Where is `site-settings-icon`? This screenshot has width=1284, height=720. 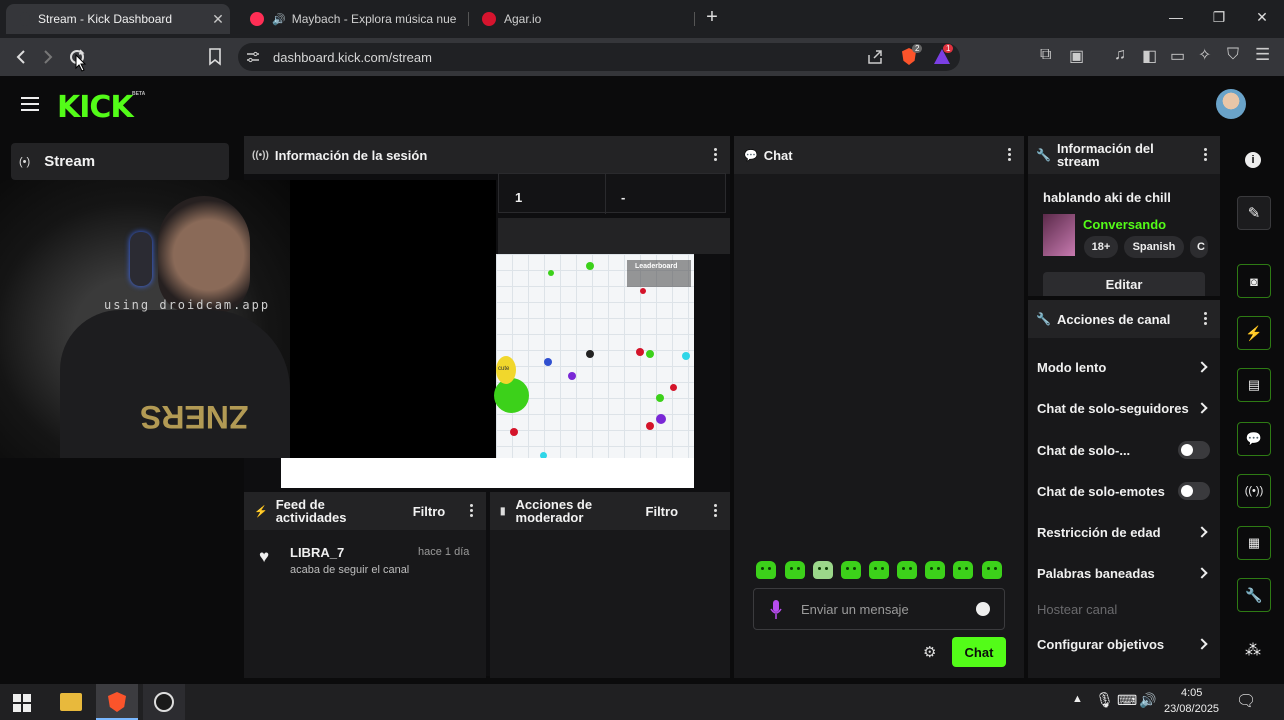
site-settings-icon is located at coordinates (253, 57).